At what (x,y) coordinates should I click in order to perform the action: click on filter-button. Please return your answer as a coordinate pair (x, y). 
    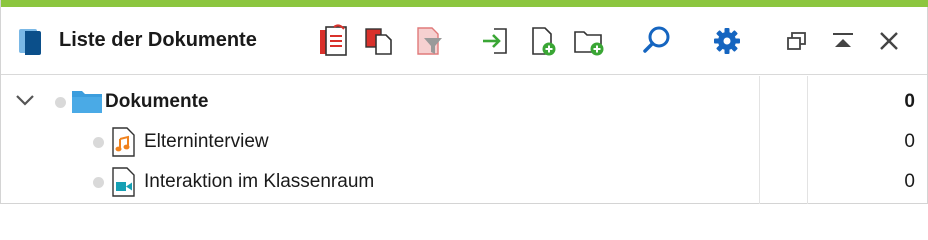
    Looking at the image, I should click on (429, 41).